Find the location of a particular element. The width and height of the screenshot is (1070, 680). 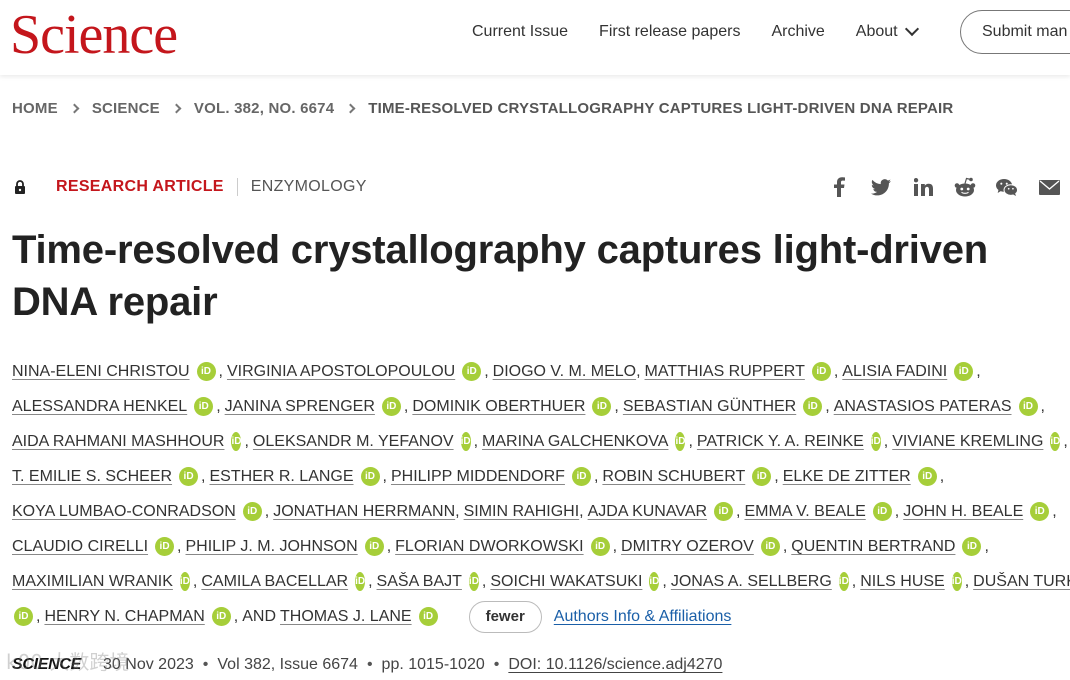

breadcrumb-home: HOME is located at coordinates (35, 108).